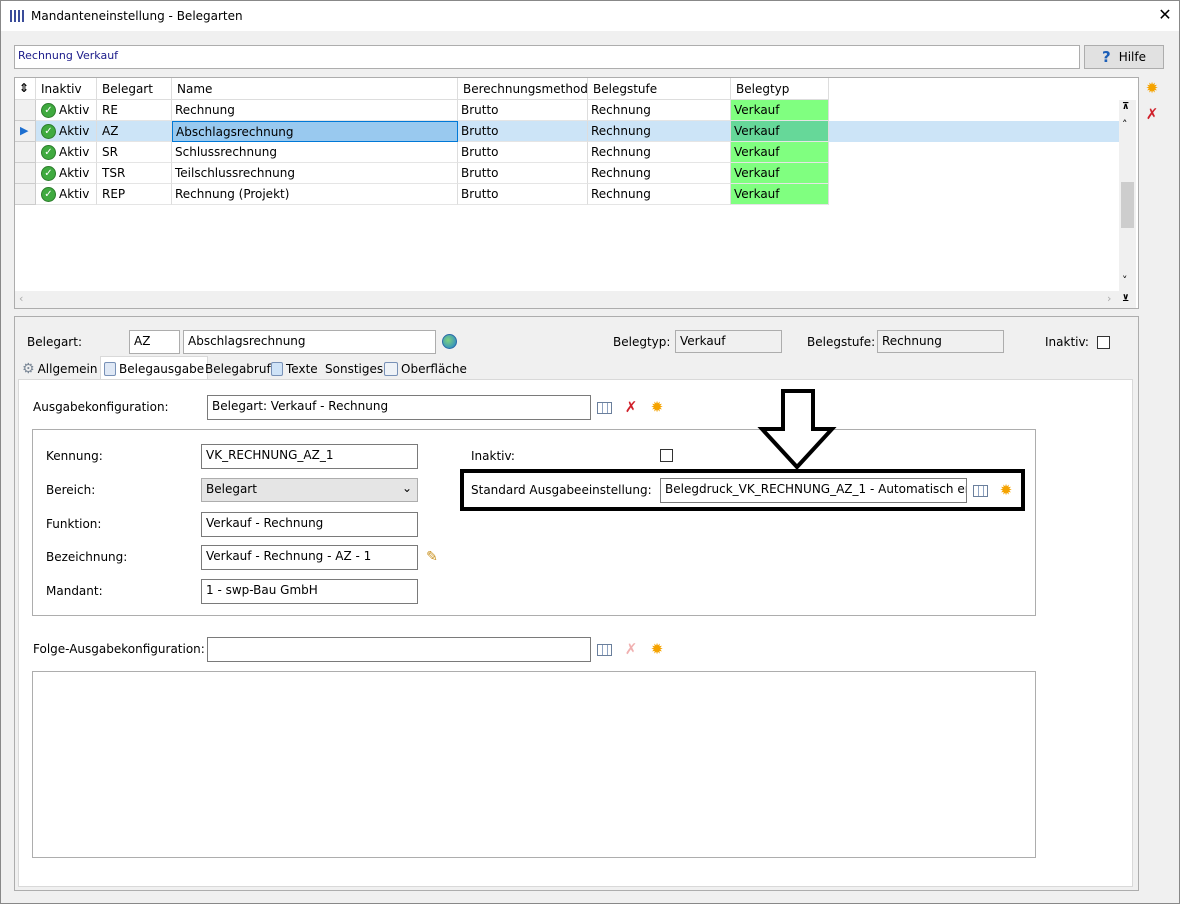 This screenshot has height=904, width=1180. What do you see at coordinates (399, 649) in the screenshot?
I see `folge-ausgabekonfiguration-field` at bounding box center [399, 649].